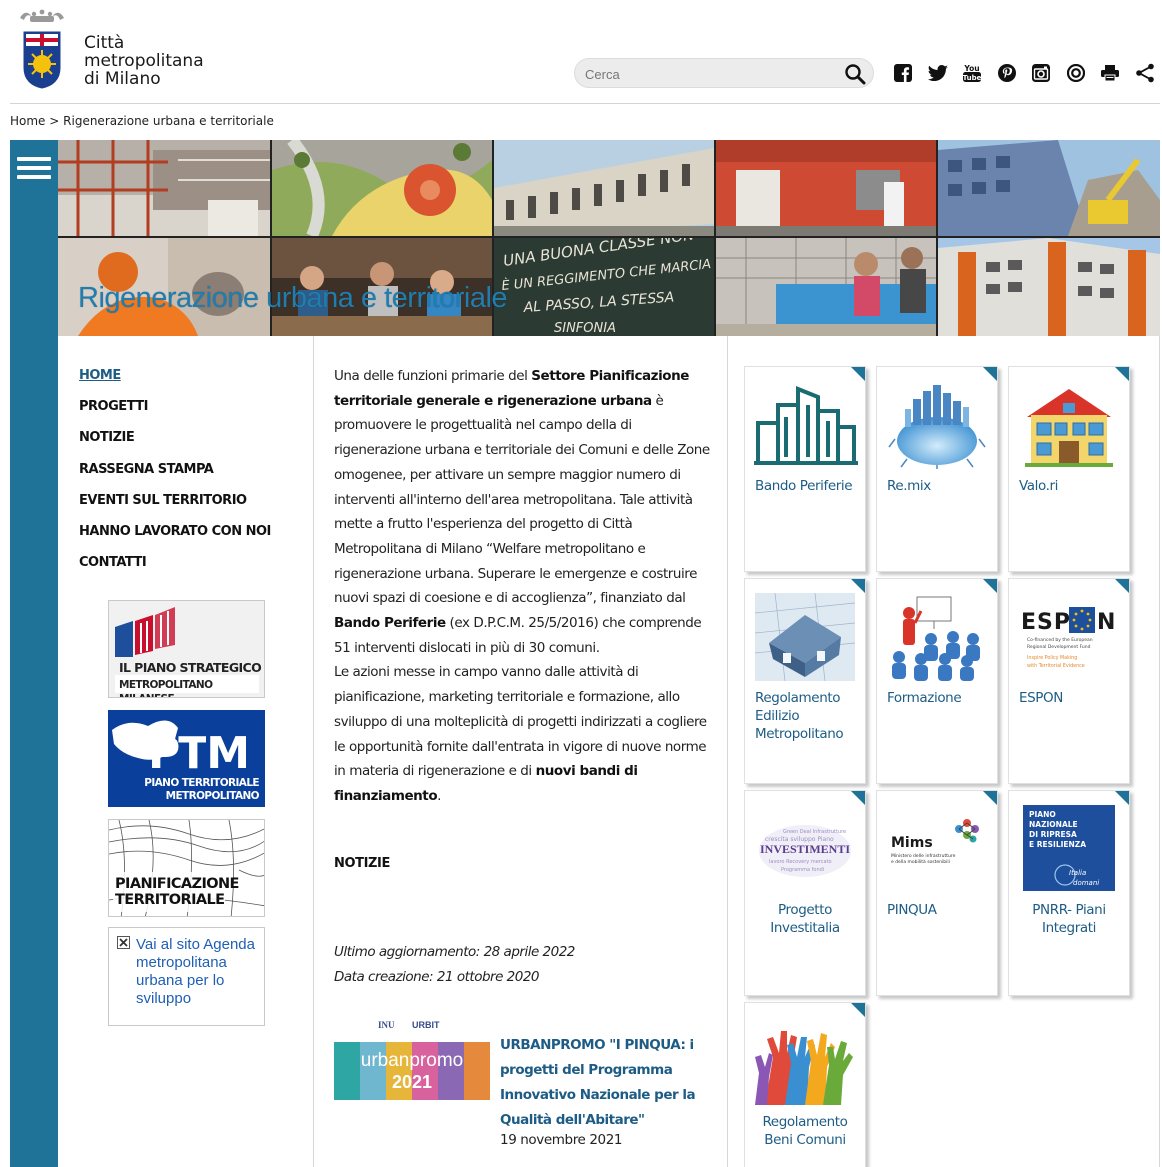 Image resolution: width=1162 pixels, height=1167 pixels. Describe the element at coordinates (1041, 698) in the screenshot. I see `card-label: ESPON` at that location.